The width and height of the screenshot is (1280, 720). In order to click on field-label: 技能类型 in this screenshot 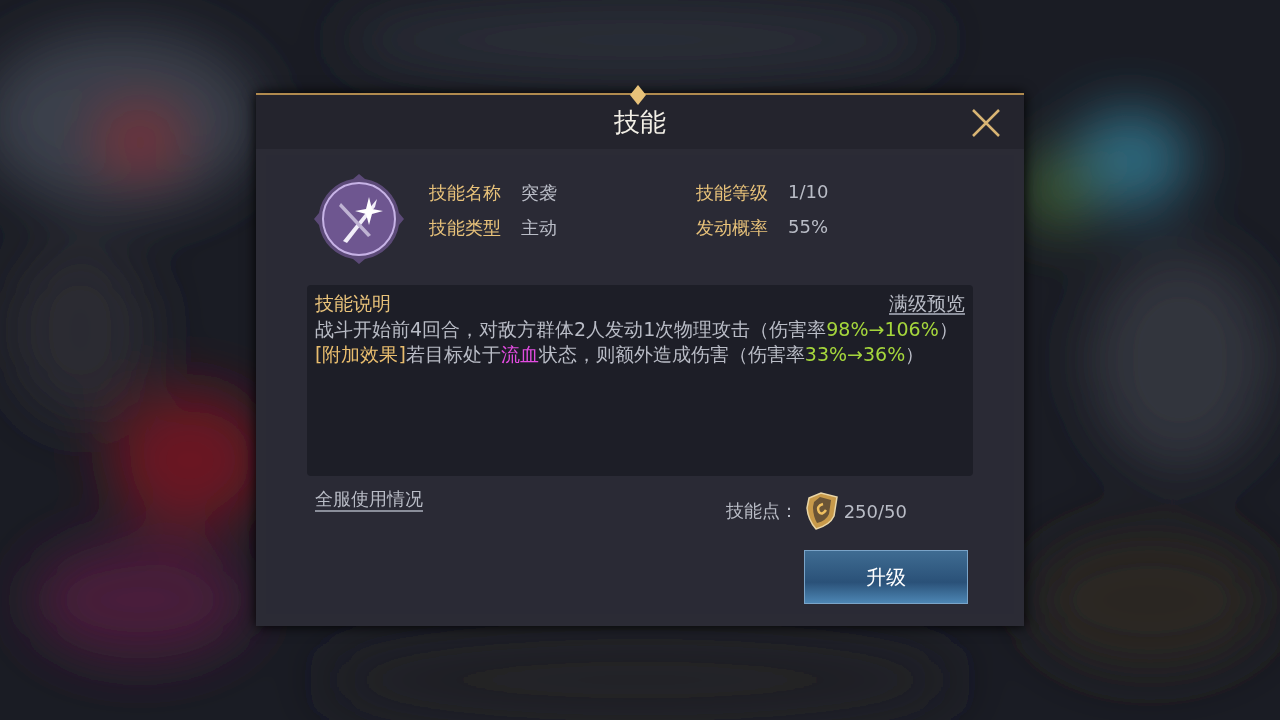, I will do `click(465, 227)`.